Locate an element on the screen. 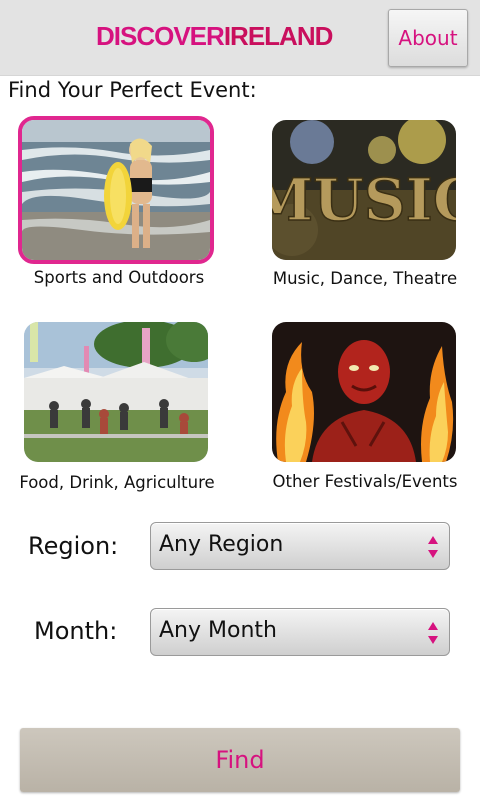  music-image: MUSIC is located at coordinates (364, 190).